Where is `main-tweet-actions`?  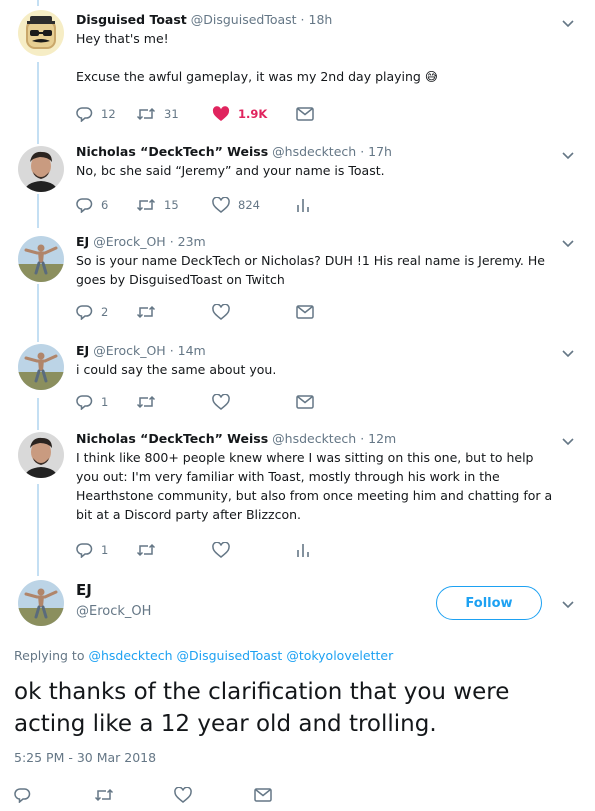
main-tweet-actions is located at coordinates (174, 795).